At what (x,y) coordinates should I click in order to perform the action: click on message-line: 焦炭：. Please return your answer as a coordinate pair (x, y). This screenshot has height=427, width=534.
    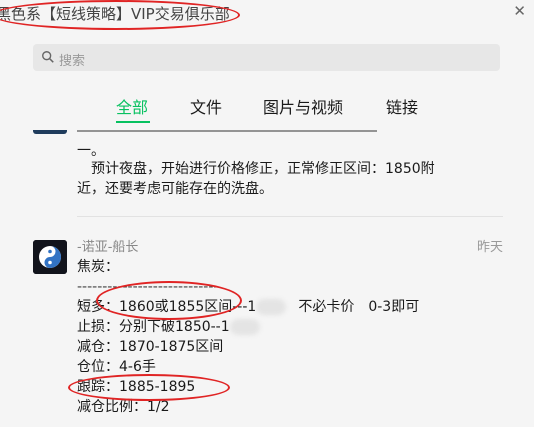
    Looking at the image, I should click on (98, 267).